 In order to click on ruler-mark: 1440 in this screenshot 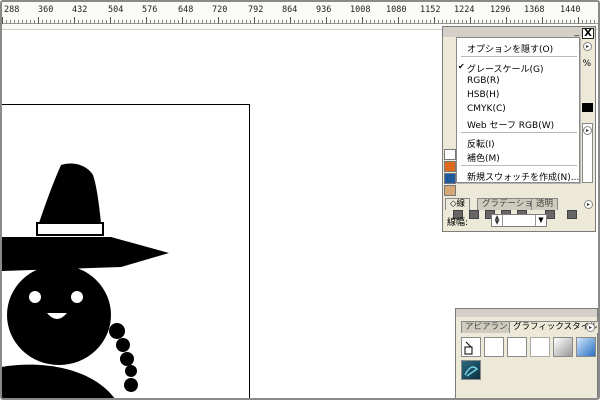, I will do `click(570, 10)`.